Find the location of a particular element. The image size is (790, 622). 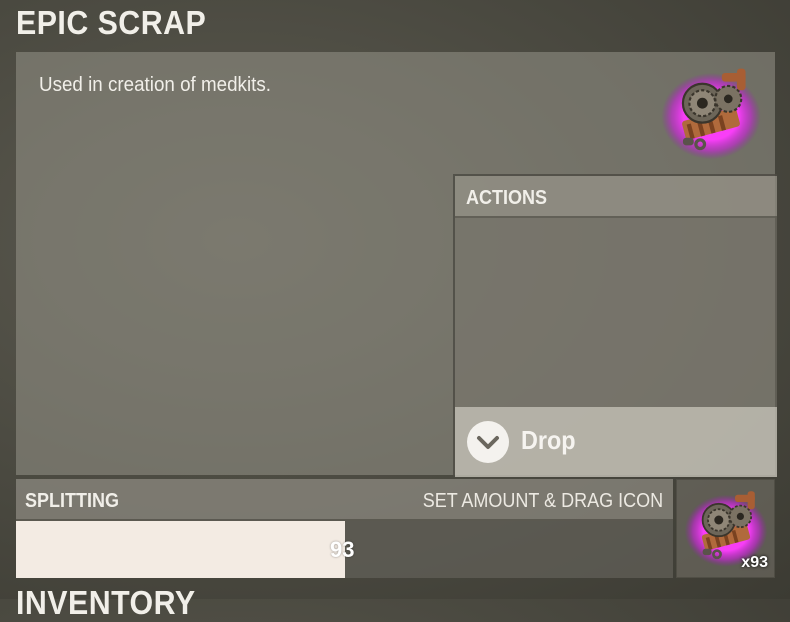

actions-header: ACTIONS is located at coordinates (616, 197).